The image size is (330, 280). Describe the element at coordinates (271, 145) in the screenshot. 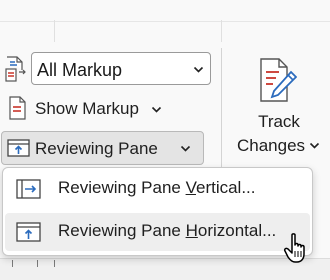

I see `track-changes-label-line2: Changes` at that location.